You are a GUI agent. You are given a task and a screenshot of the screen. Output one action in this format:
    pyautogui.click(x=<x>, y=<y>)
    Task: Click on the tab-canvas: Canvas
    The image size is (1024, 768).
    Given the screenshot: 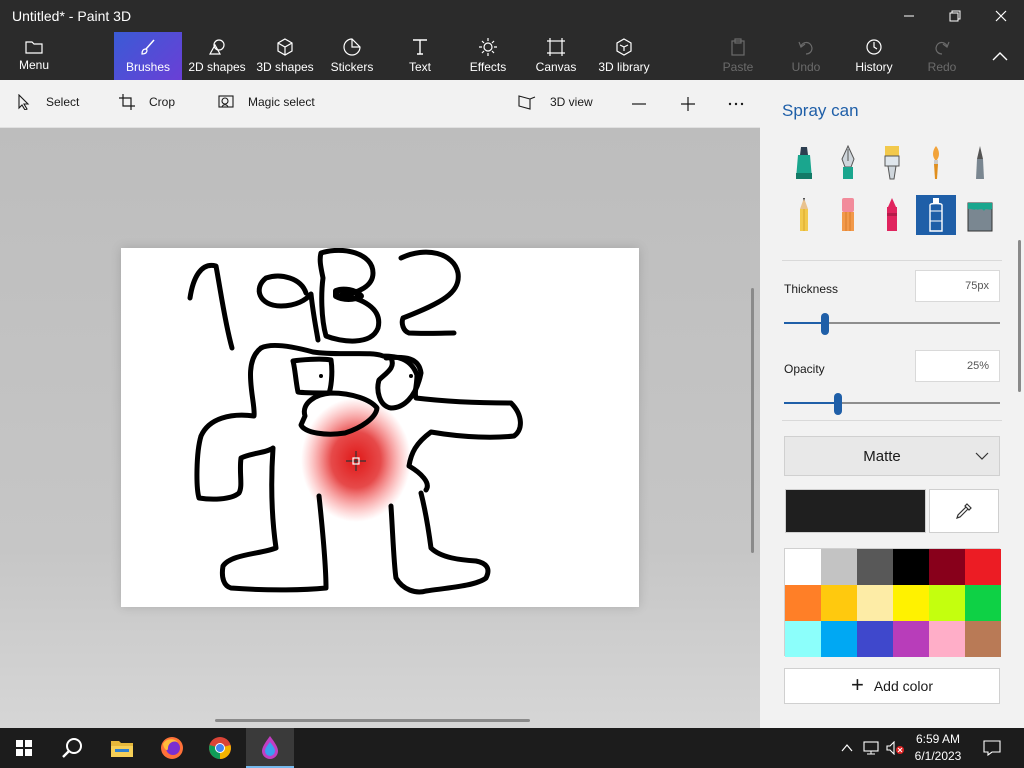 What is the action you would take?
    pyautogui.click(x=556, y=56)
    